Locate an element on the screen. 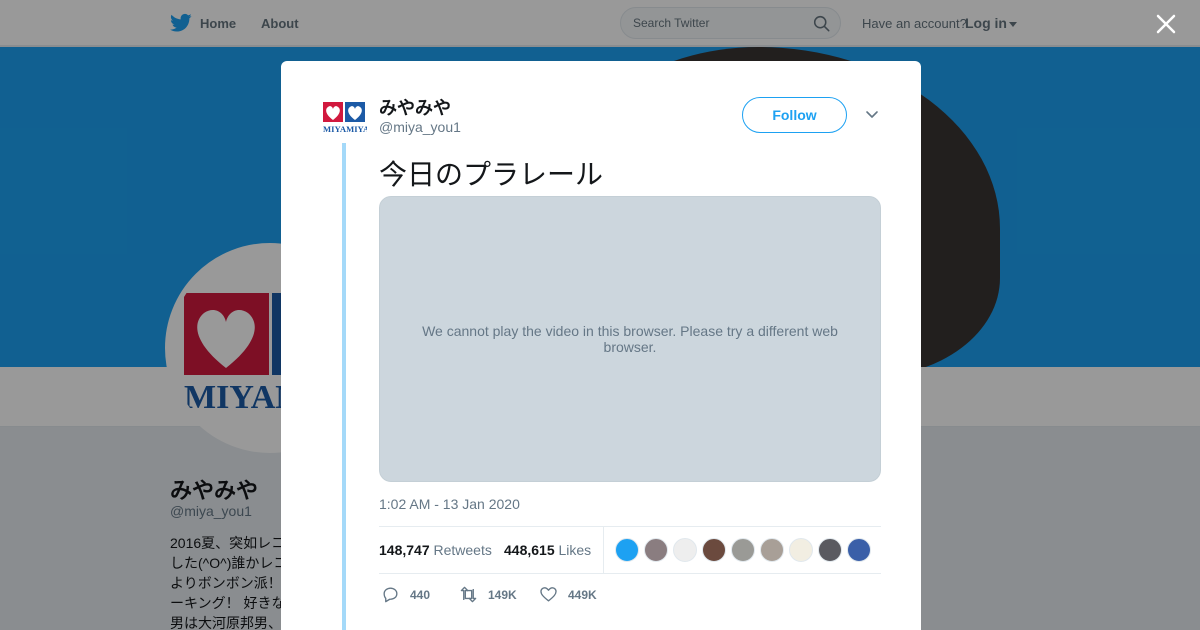  follow-button: Follow is located at coordinates (794, 115).